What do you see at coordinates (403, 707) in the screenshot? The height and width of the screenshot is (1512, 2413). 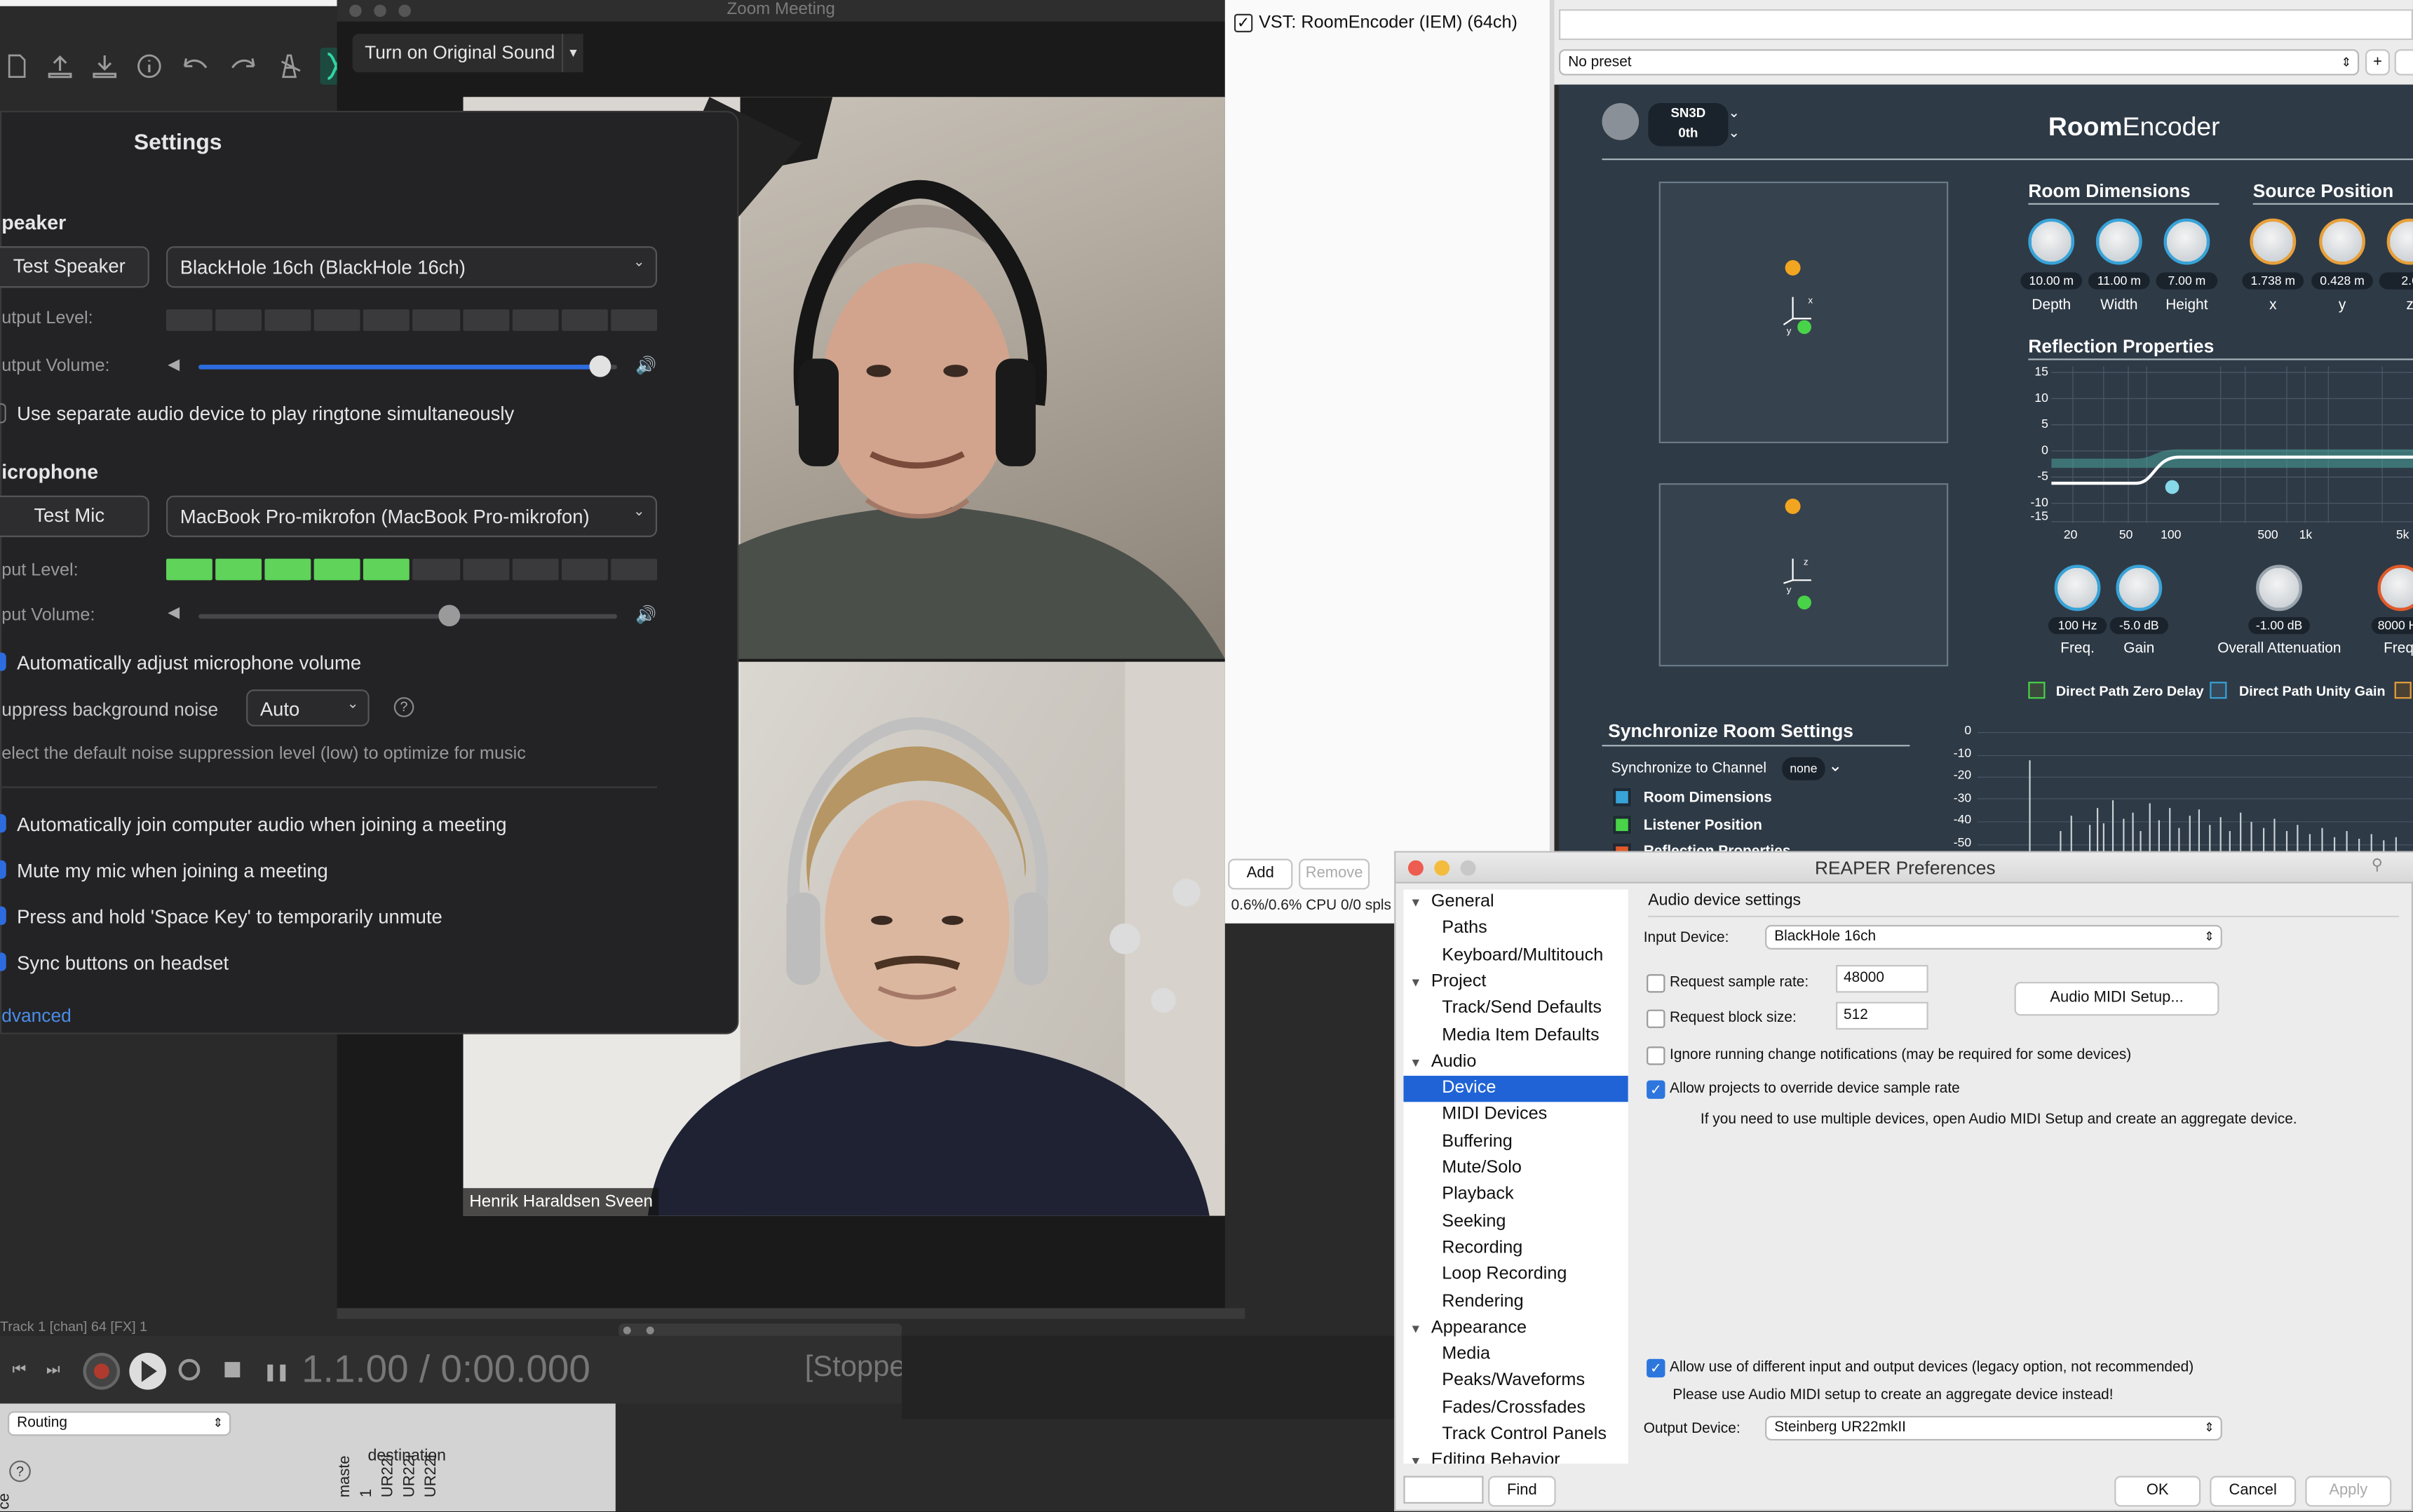 I see `help-icon: ?` at bounding box center [403, 707].